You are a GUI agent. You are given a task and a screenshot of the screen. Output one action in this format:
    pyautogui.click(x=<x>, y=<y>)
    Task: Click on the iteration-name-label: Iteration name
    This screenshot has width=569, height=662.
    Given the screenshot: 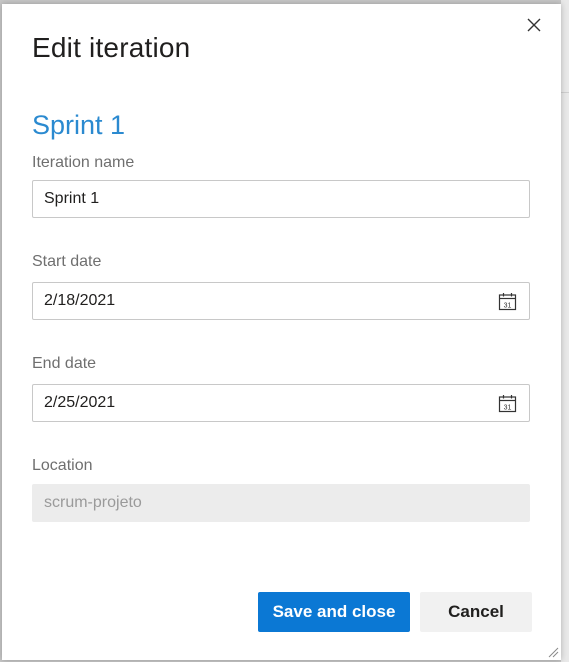 What is the action you would take?
    pyautogui.click(x=83, y=162)
    